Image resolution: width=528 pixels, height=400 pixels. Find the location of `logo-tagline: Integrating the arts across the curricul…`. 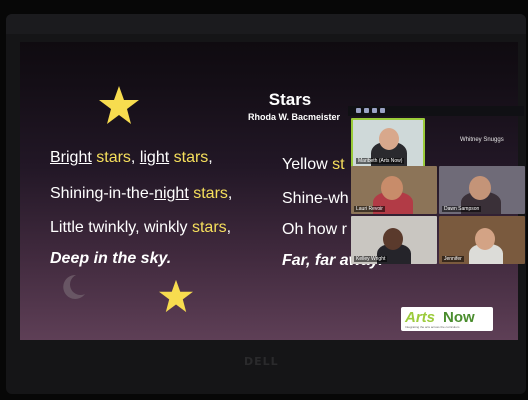

logo-tagline: Integrating the arts across the curricul… is located at coordinates (432, 327).